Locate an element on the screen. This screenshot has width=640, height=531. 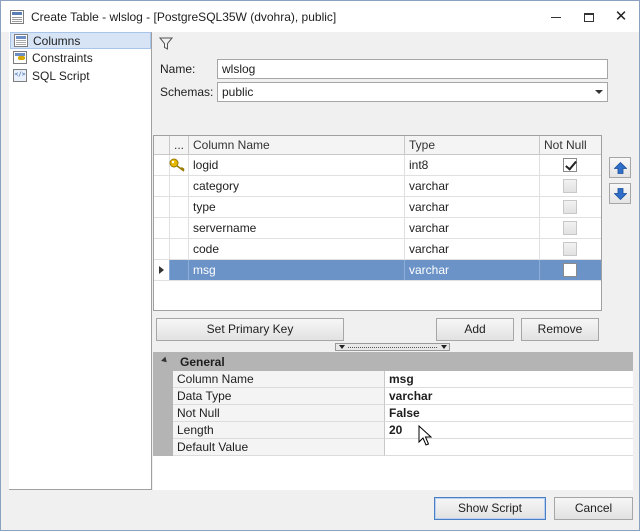
property-name: Not Null is located at coordinates (279, 413).